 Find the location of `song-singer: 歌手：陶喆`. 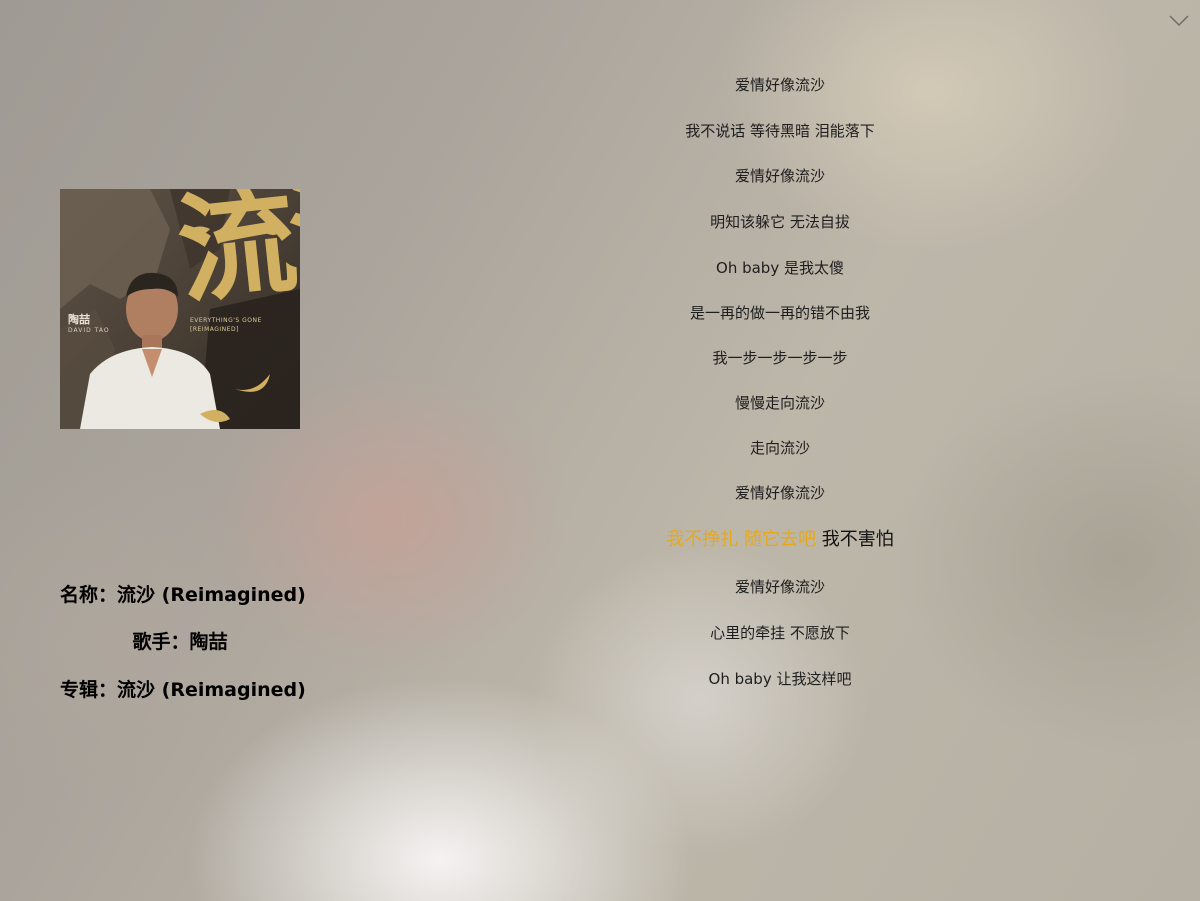

song-singer: 歌手：陶喆 is located at coordinates (180, 640).